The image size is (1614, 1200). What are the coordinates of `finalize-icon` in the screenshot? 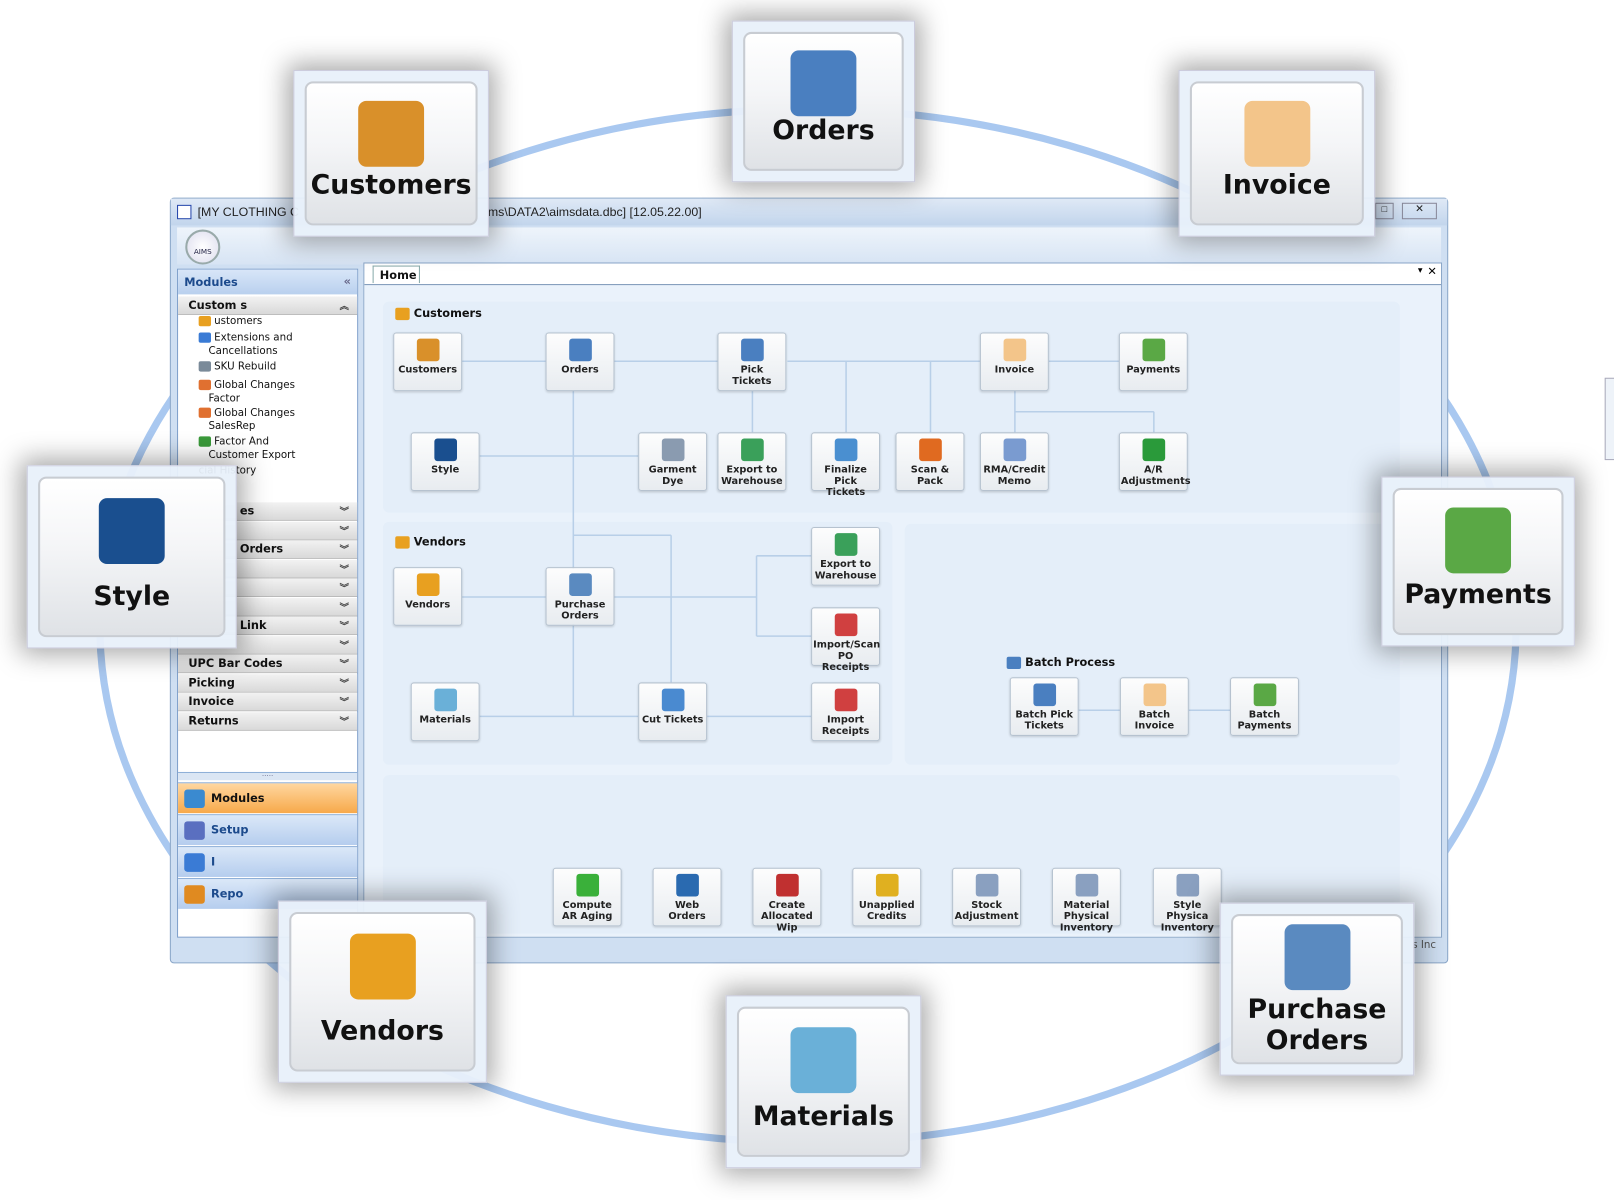 It's located at (845, 450).